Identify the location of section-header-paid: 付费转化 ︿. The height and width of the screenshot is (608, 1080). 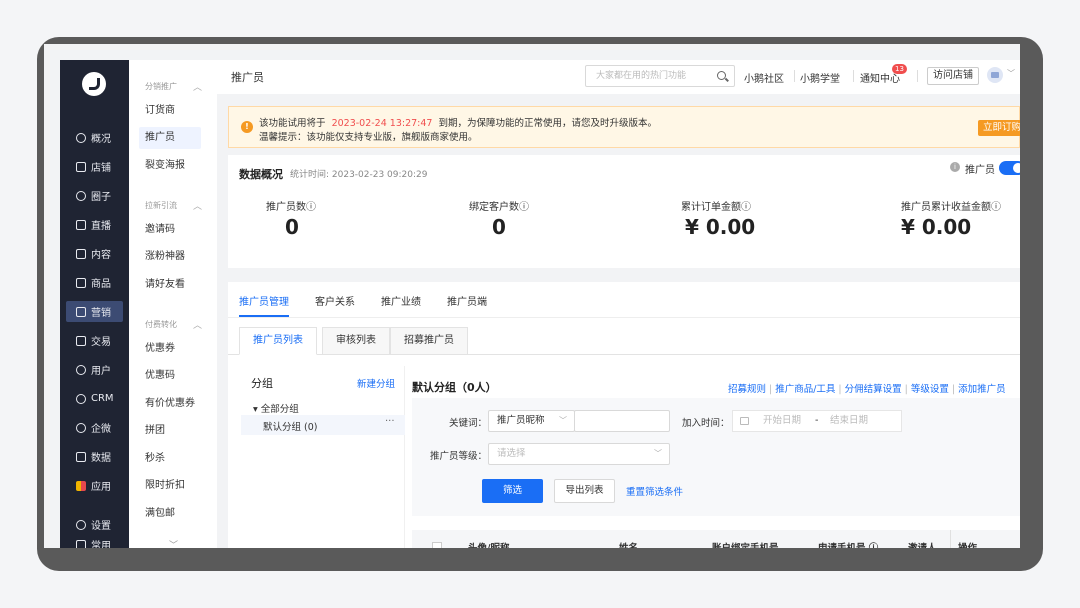
(173, 325).